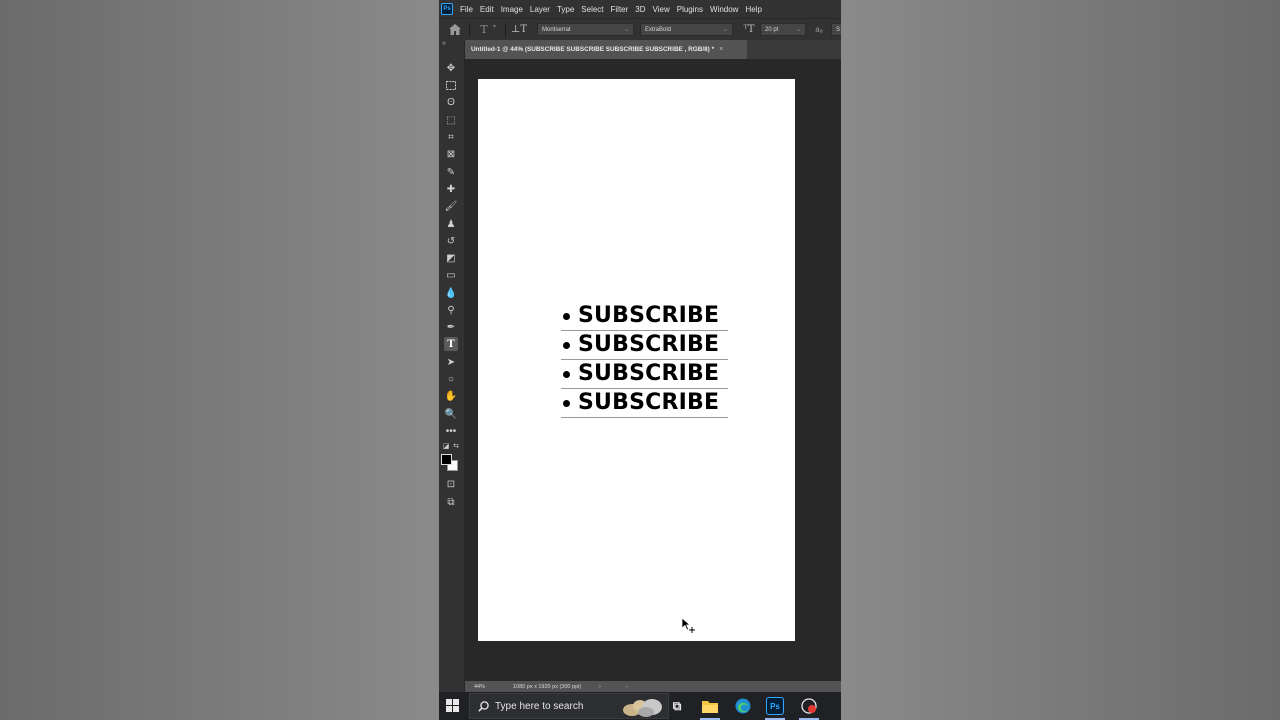 Image resolution: width=1280 pixels, height=720 pixels. What do you see at coordinates (658, 29) in the screenshot?
I see `font-style-value: ExtraBold` at bounding box center [658, 29].